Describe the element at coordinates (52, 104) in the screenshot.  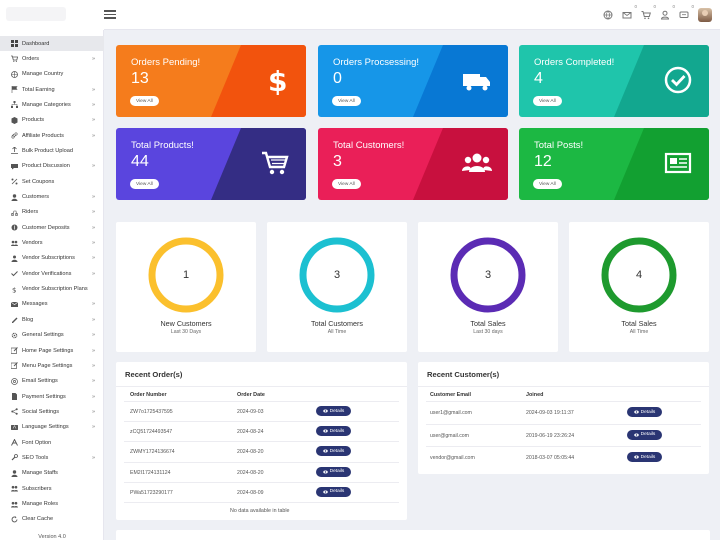
I see `sidebar-item-manage-categories: Manage Categories »` at that location.